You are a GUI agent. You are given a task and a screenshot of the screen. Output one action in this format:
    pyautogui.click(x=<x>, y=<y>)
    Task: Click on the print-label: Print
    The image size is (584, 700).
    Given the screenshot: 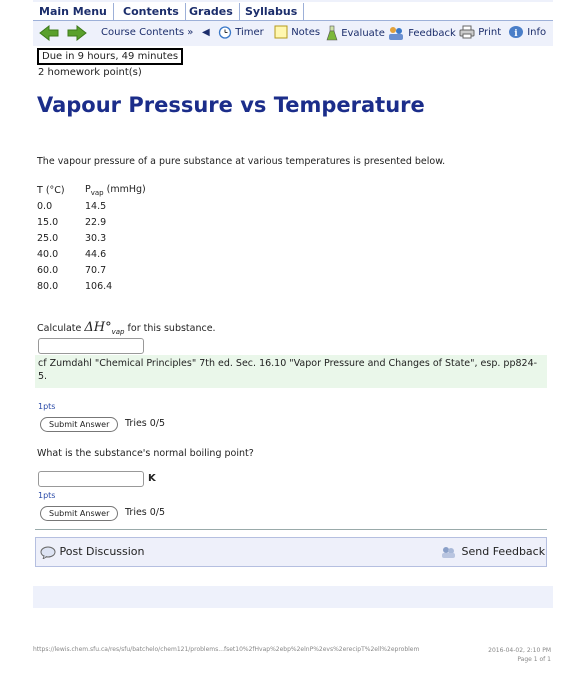 What is the action you would take?
    pyautogui.click(x=490, y=32)
    